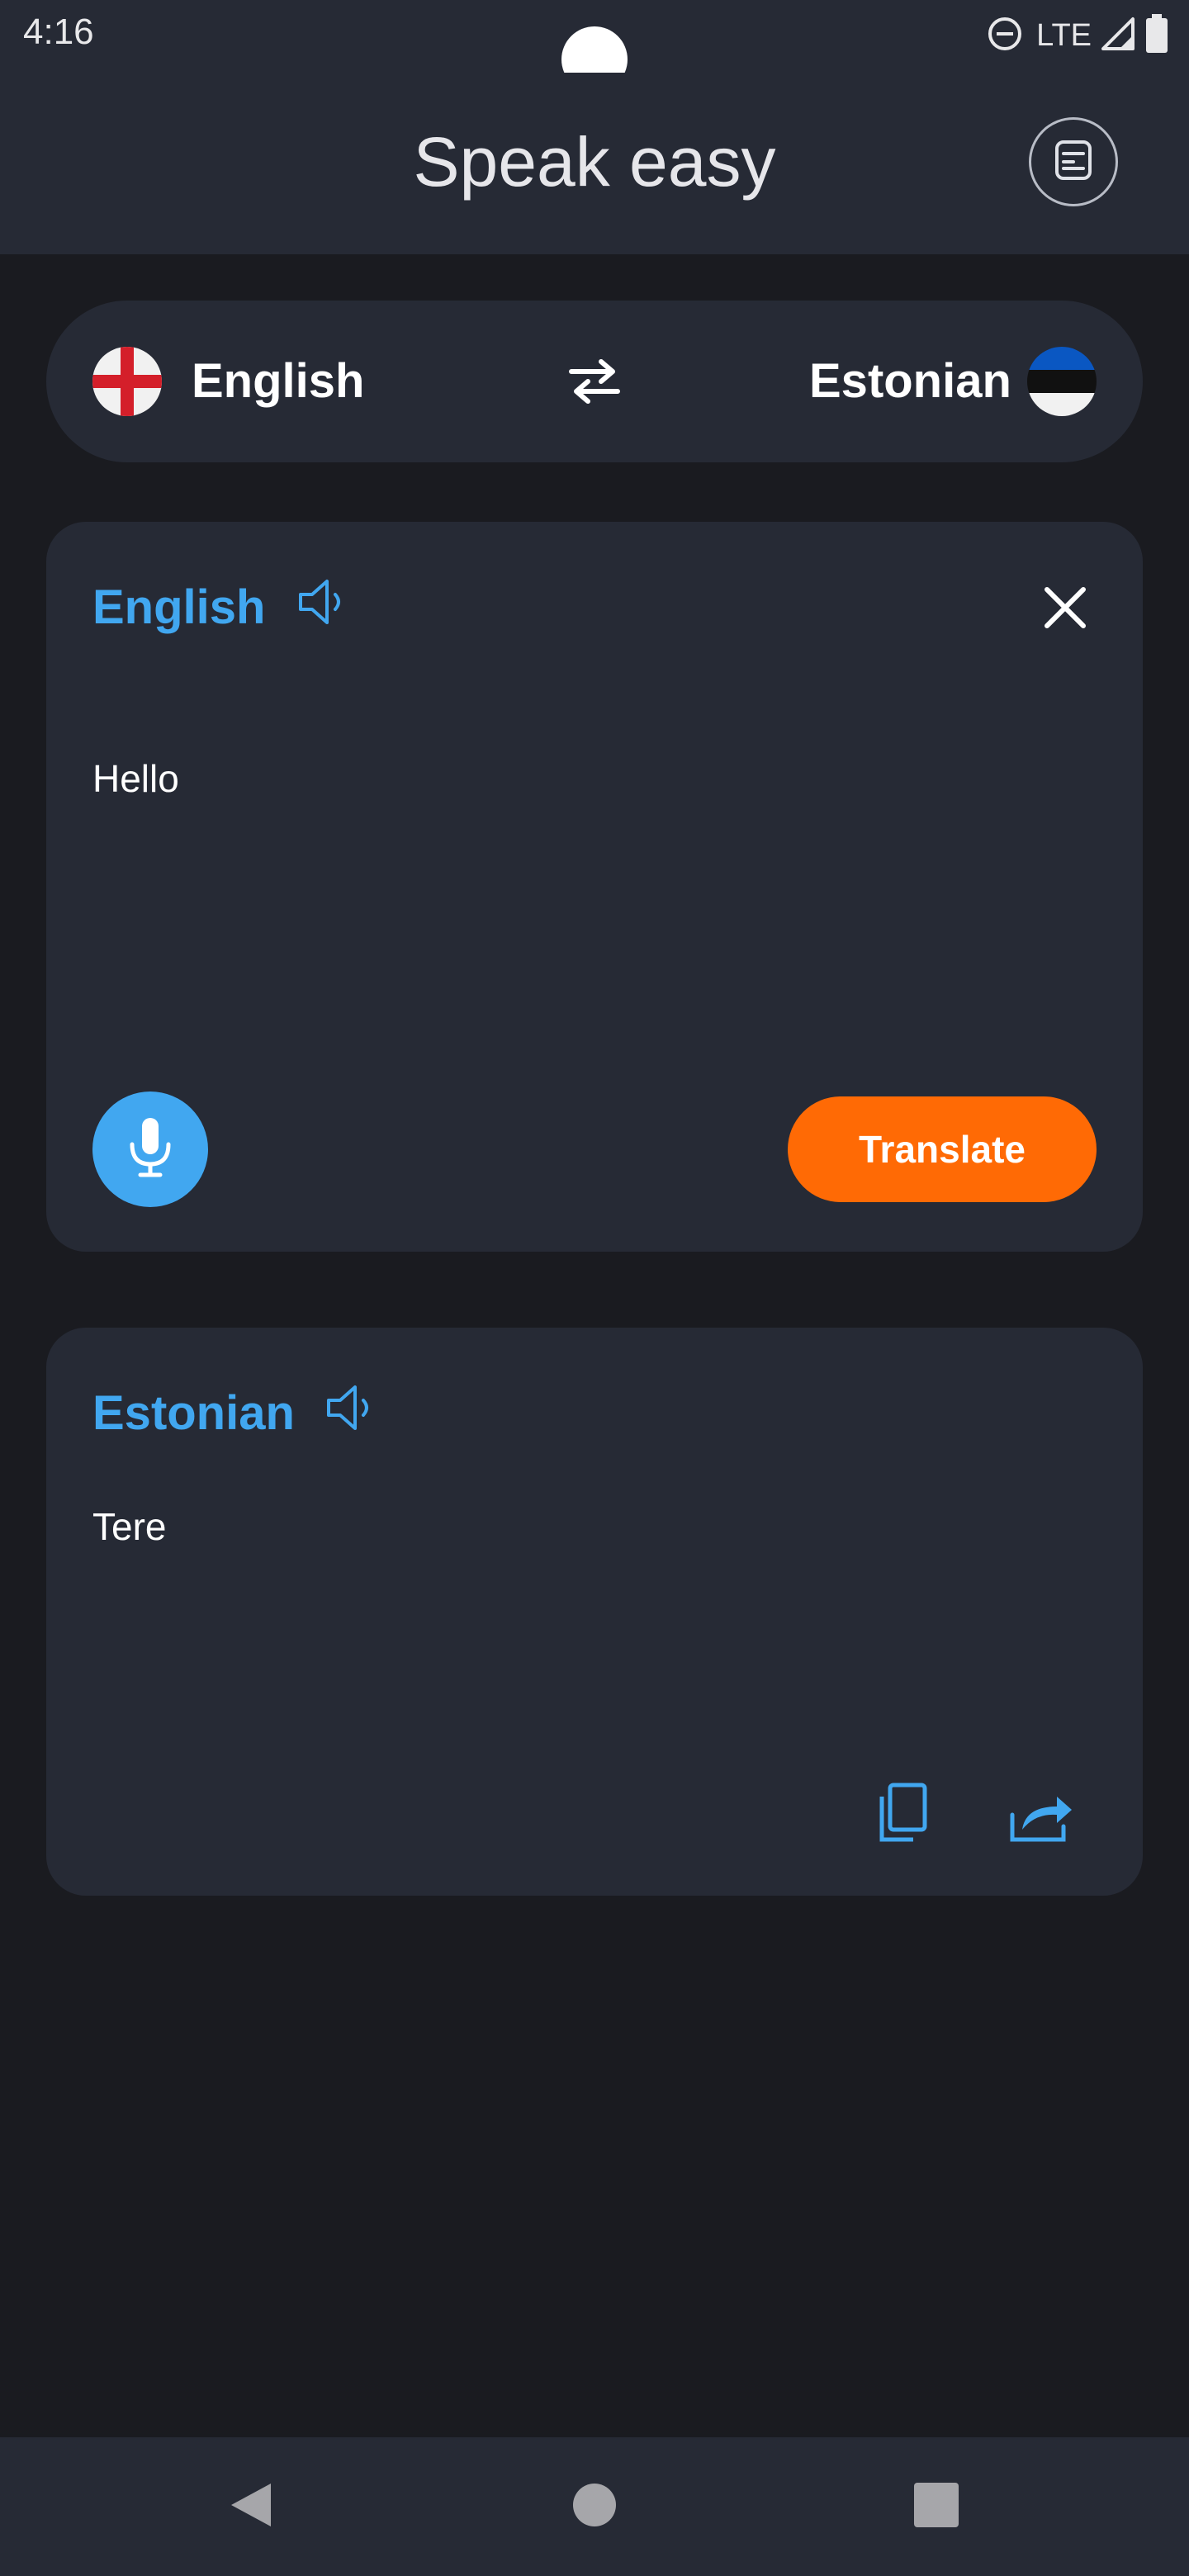 This screenshot has width=1189, height=2576. I want to click on history-icon, so click(1073, 162).